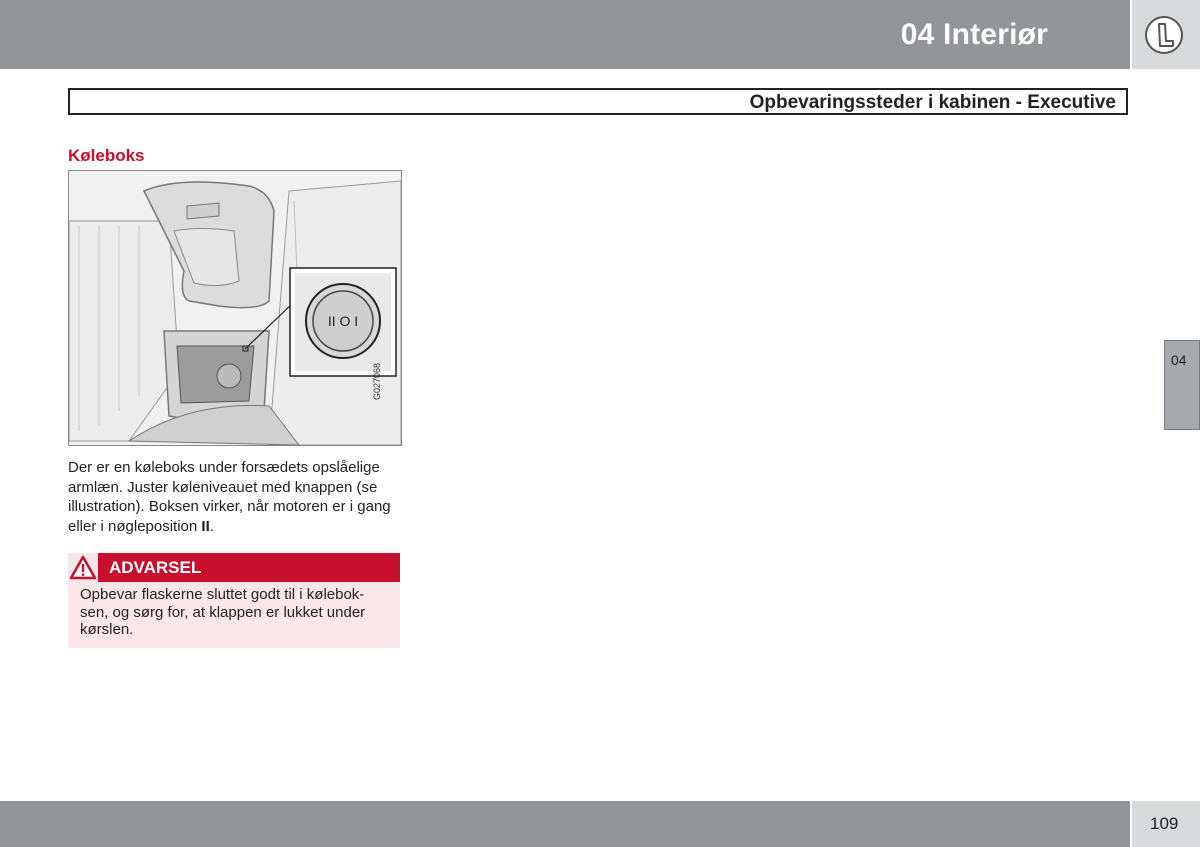 The width and height of the screenshot is (1200, 847). Describe the element at coordinates (598, 101) in the screenshot. I see `section-title-box: Opbevaringssteder i kabinen - Executive` at that location.